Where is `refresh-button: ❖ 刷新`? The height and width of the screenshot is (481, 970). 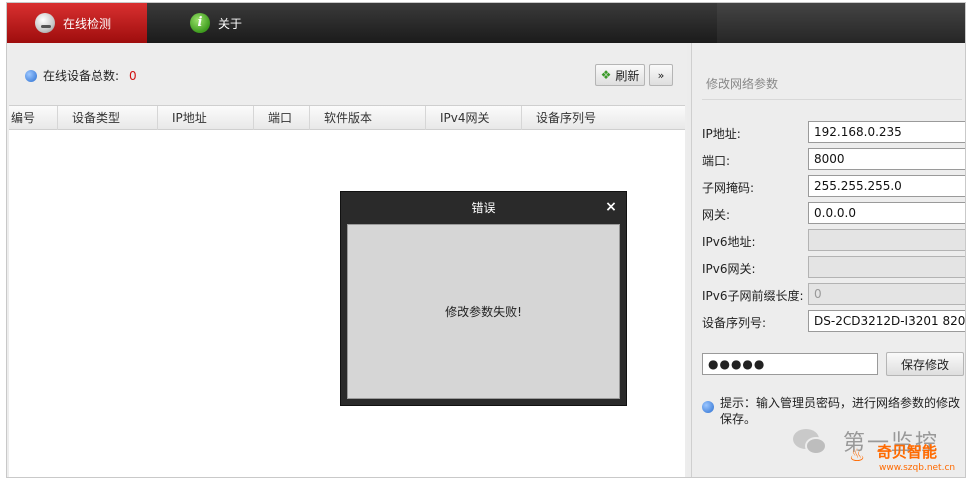
refresh-button: ❖ 刷新 is located at coordinates (620, 75).